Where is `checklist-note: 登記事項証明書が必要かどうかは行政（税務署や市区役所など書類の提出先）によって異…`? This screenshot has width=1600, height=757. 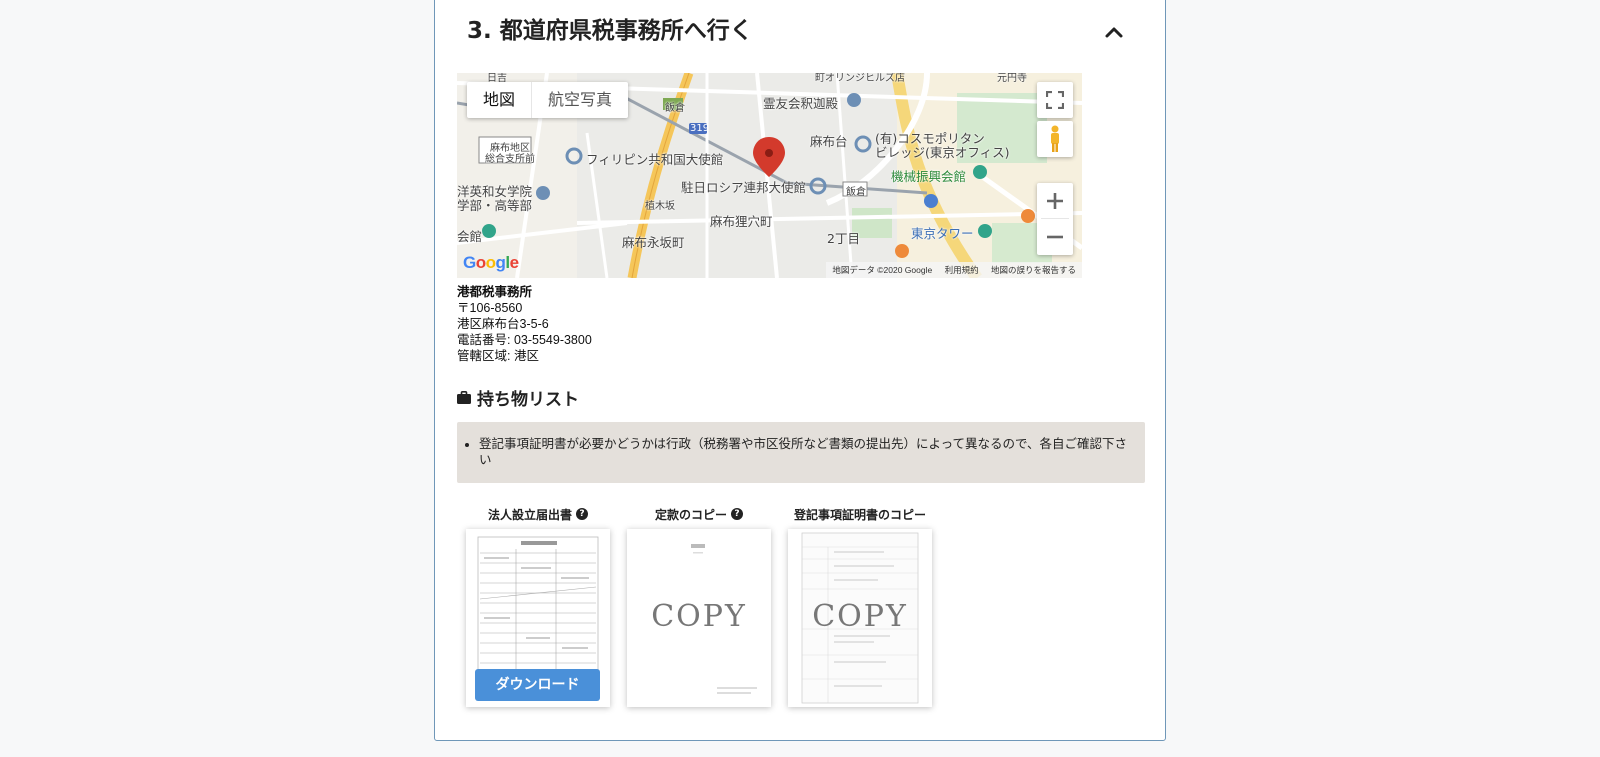 checklist-note: 登記事項証明書が必要かどうかは行政（税務署や市区役所など書類の提出先）によって異… is located at coordinates (805, 452).